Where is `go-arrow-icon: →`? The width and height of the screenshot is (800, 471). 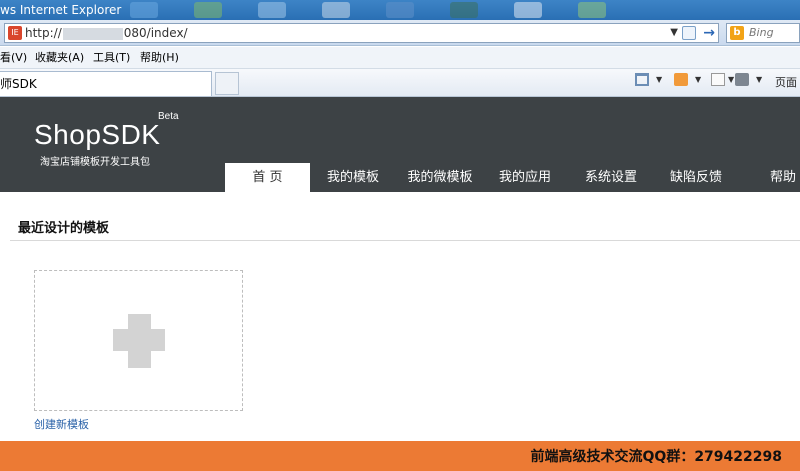 go-arrow-icon: → is located at coordinates (709, 33).